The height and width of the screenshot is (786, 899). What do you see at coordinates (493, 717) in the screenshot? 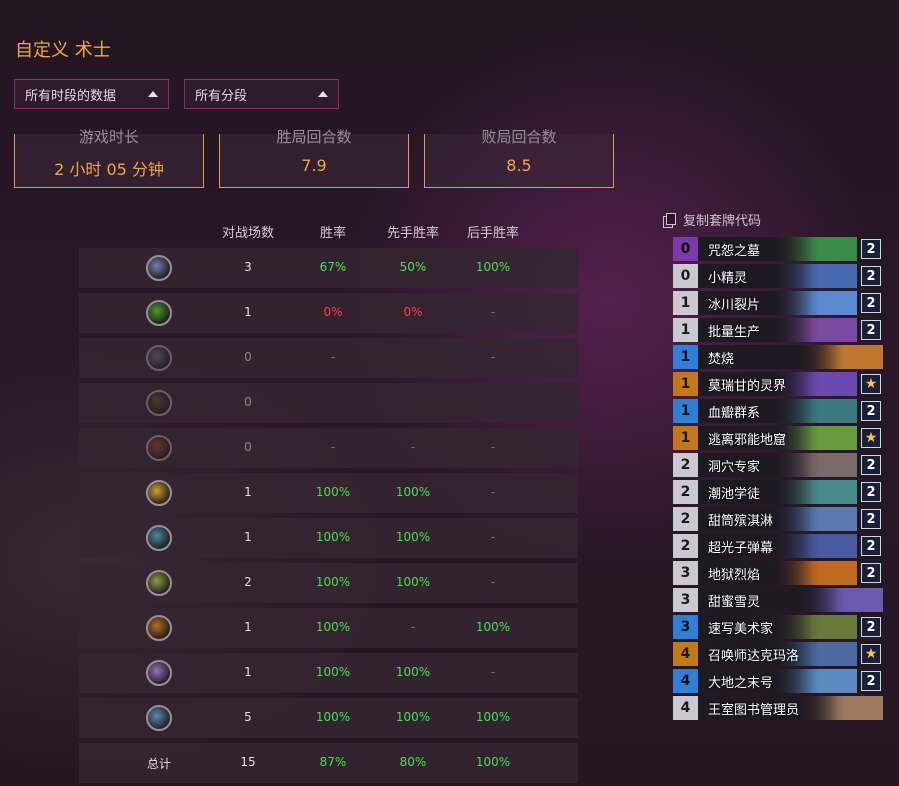
I see `second-winrate-cell: 100%` at bounding box center [493, 717].